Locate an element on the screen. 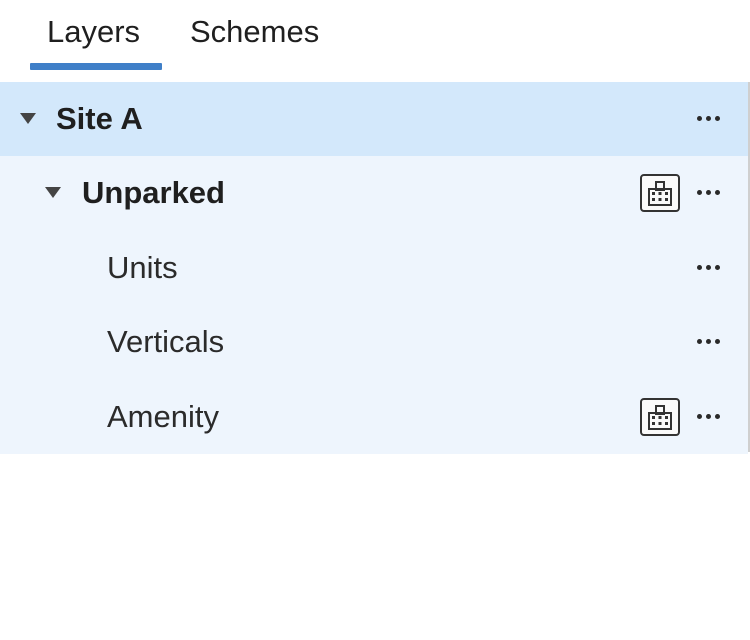 This screenshot has height=640, width=750. tree-row-label: Verticals is located at coordinates (166, 341).